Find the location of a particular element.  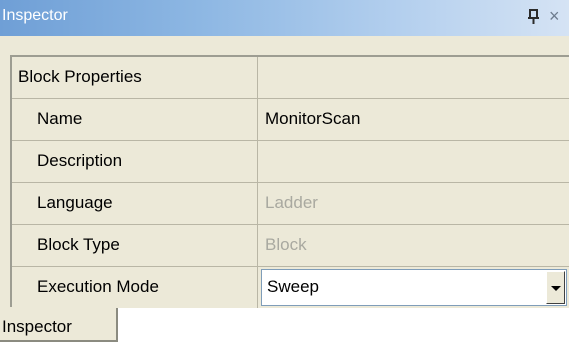

property-value-cell: Block is located at coordinates (413, 245).